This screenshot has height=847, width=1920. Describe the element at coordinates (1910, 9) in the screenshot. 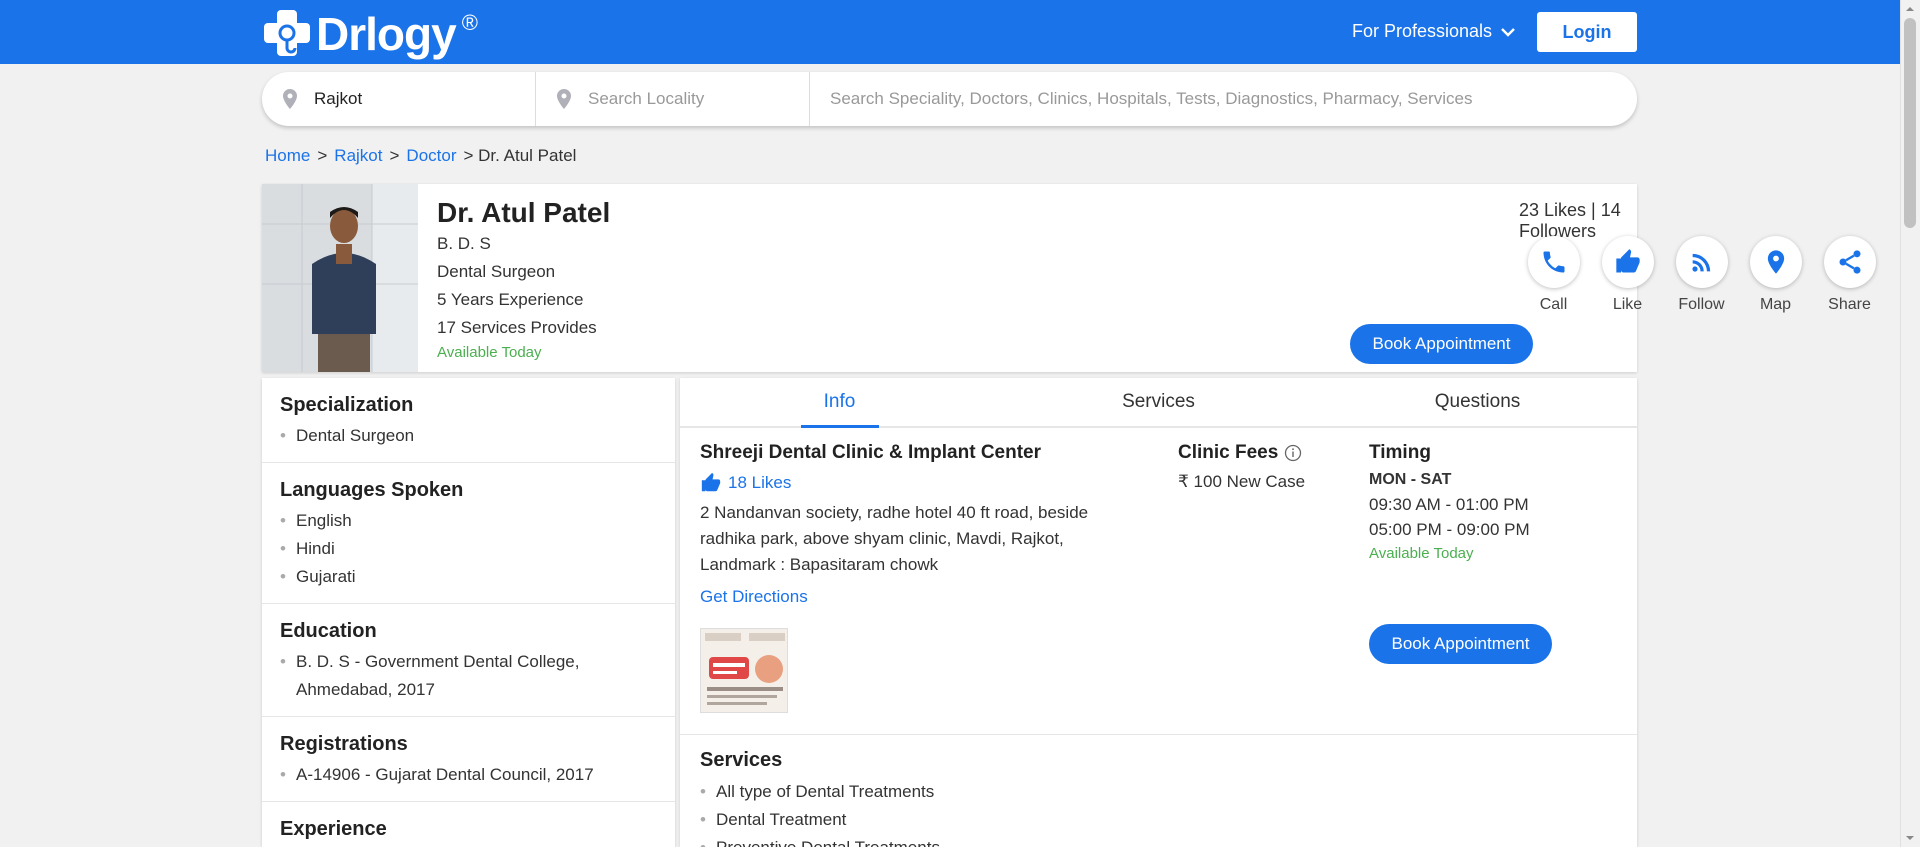

I see `scroll-up-arrow-icon` at that location.